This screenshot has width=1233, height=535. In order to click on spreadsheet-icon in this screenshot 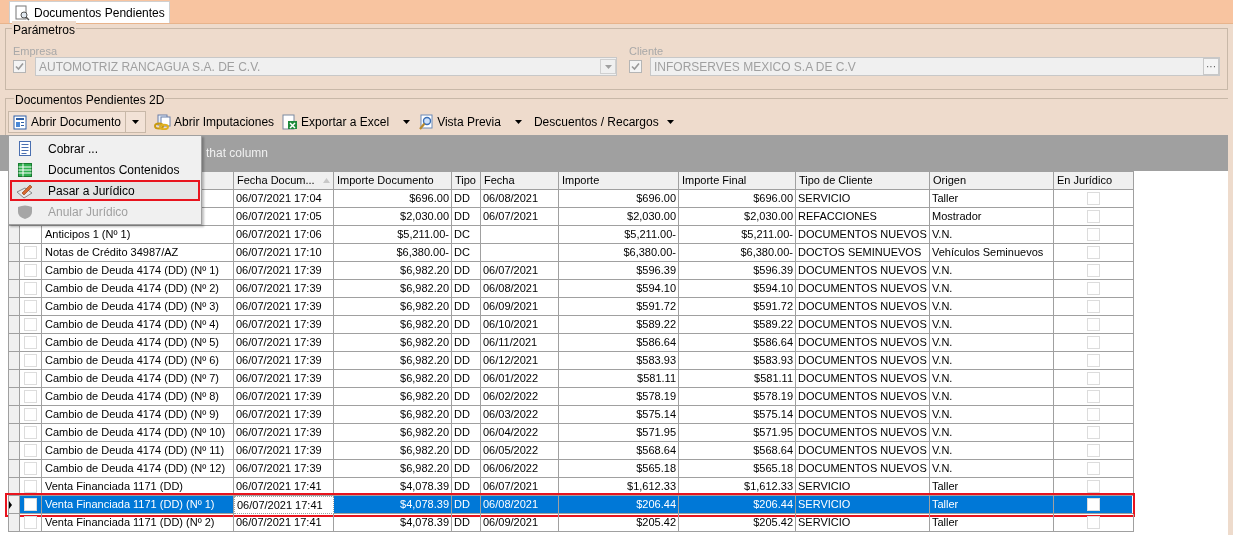, I will do `click(290, 122)`.